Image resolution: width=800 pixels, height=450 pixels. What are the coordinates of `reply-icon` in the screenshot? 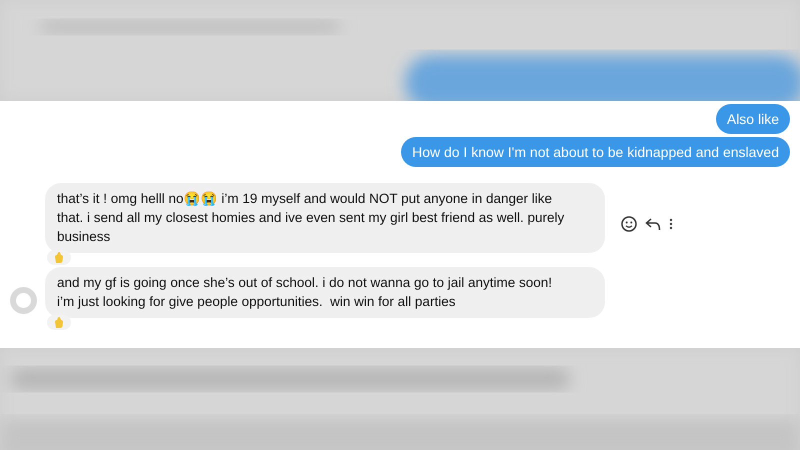 It's located at (653, 224).